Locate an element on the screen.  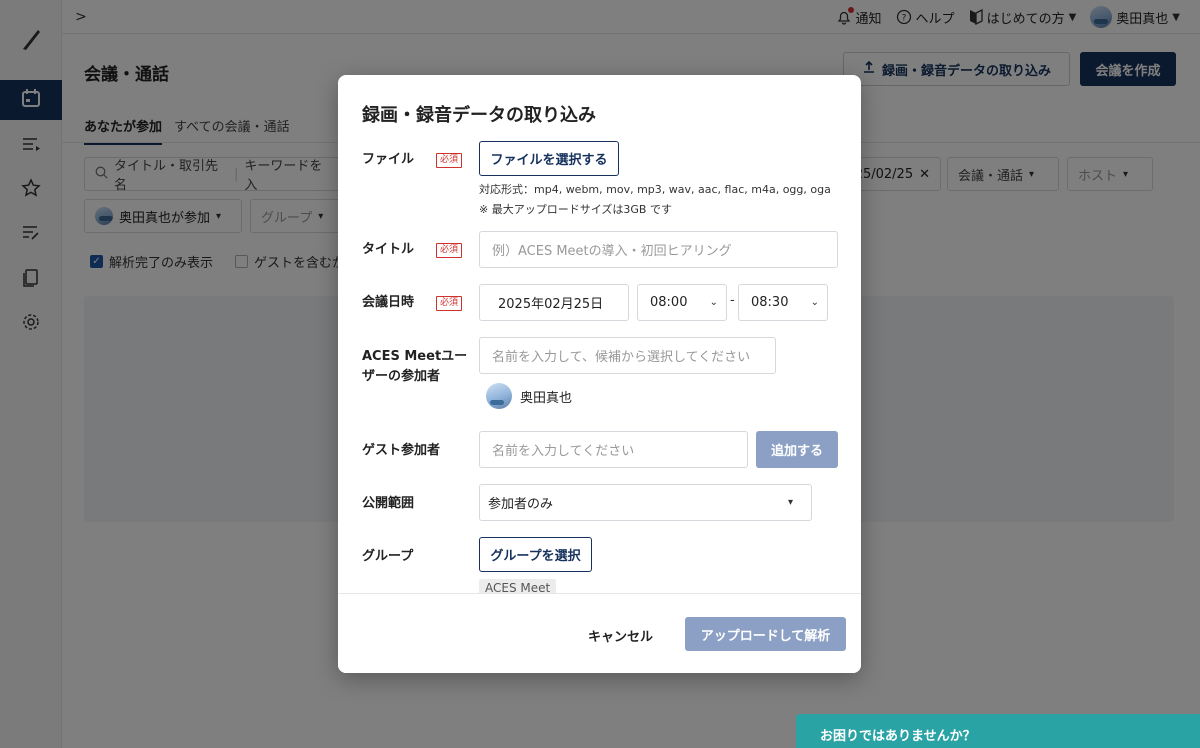
add-guest-button: 追加する is located at coordinates (797, 449).